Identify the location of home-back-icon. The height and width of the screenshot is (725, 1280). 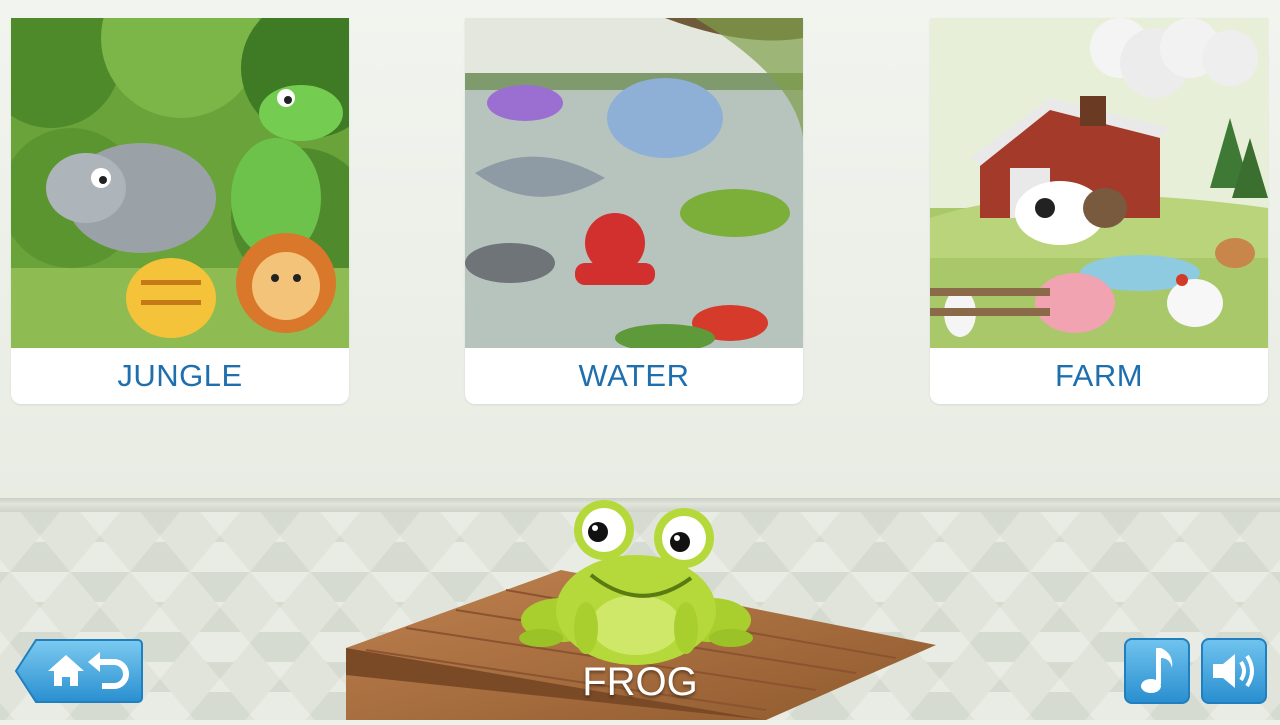
(78, 671).